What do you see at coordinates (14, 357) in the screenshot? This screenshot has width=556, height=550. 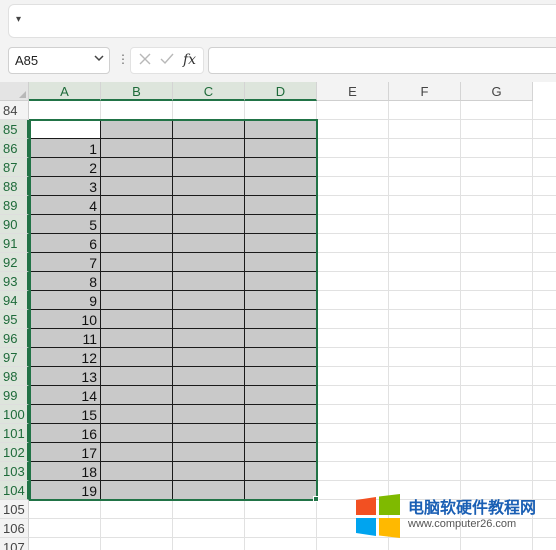 I see `row-header-97: 97` at bounding box center [14, 357].